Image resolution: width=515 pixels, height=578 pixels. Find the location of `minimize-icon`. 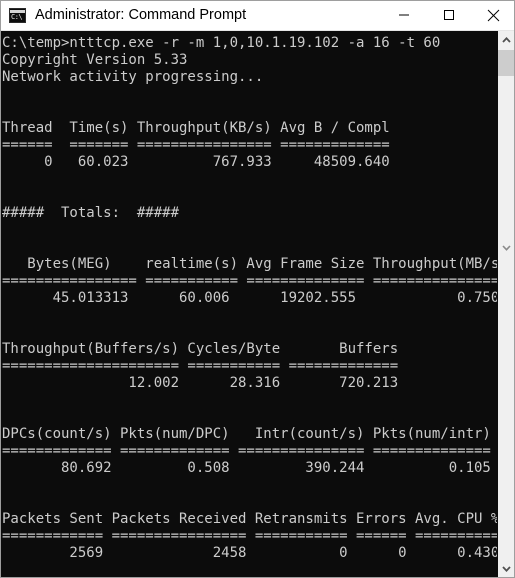

minimize-icon is located at coordinates (403, 15).